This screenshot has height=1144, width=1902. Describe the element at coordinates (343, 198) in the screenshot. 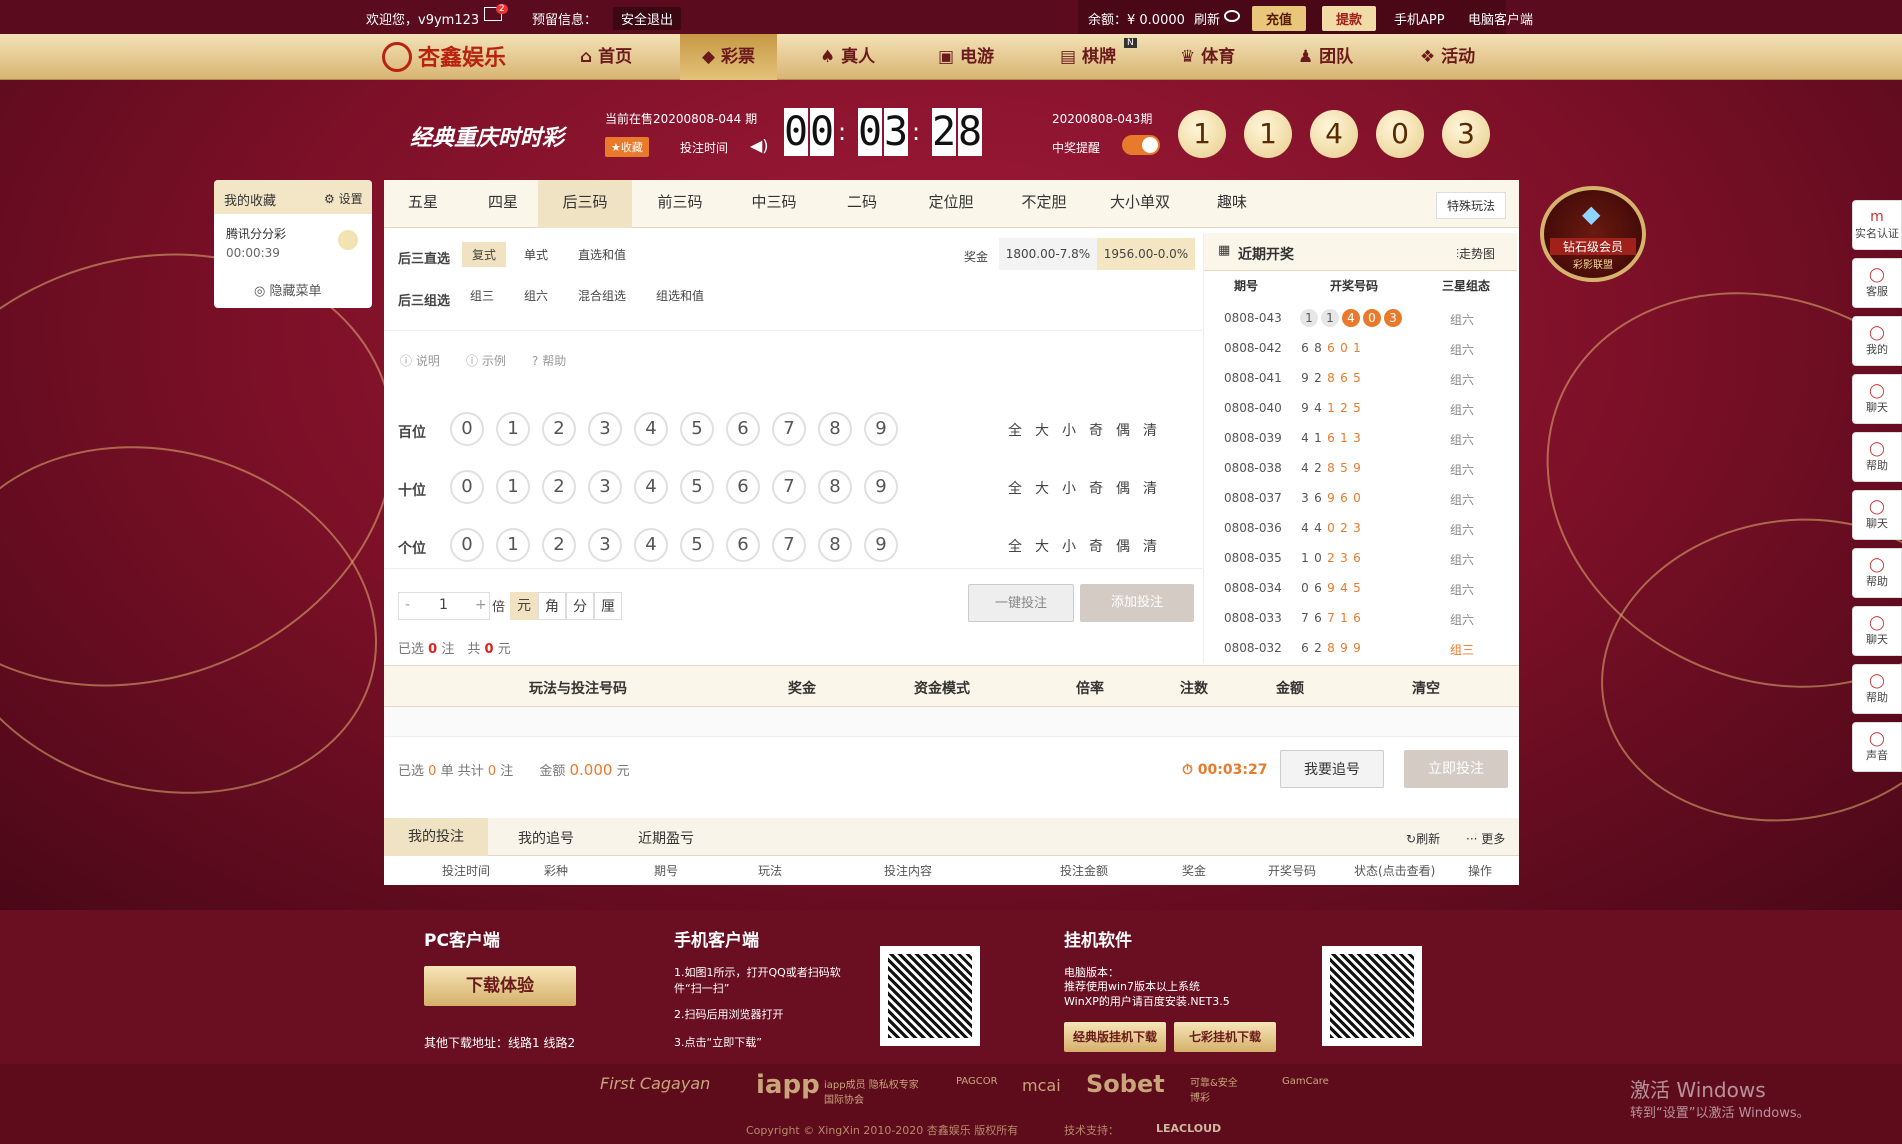

I see `favorites-settings: ⚙ 设置` at that location.